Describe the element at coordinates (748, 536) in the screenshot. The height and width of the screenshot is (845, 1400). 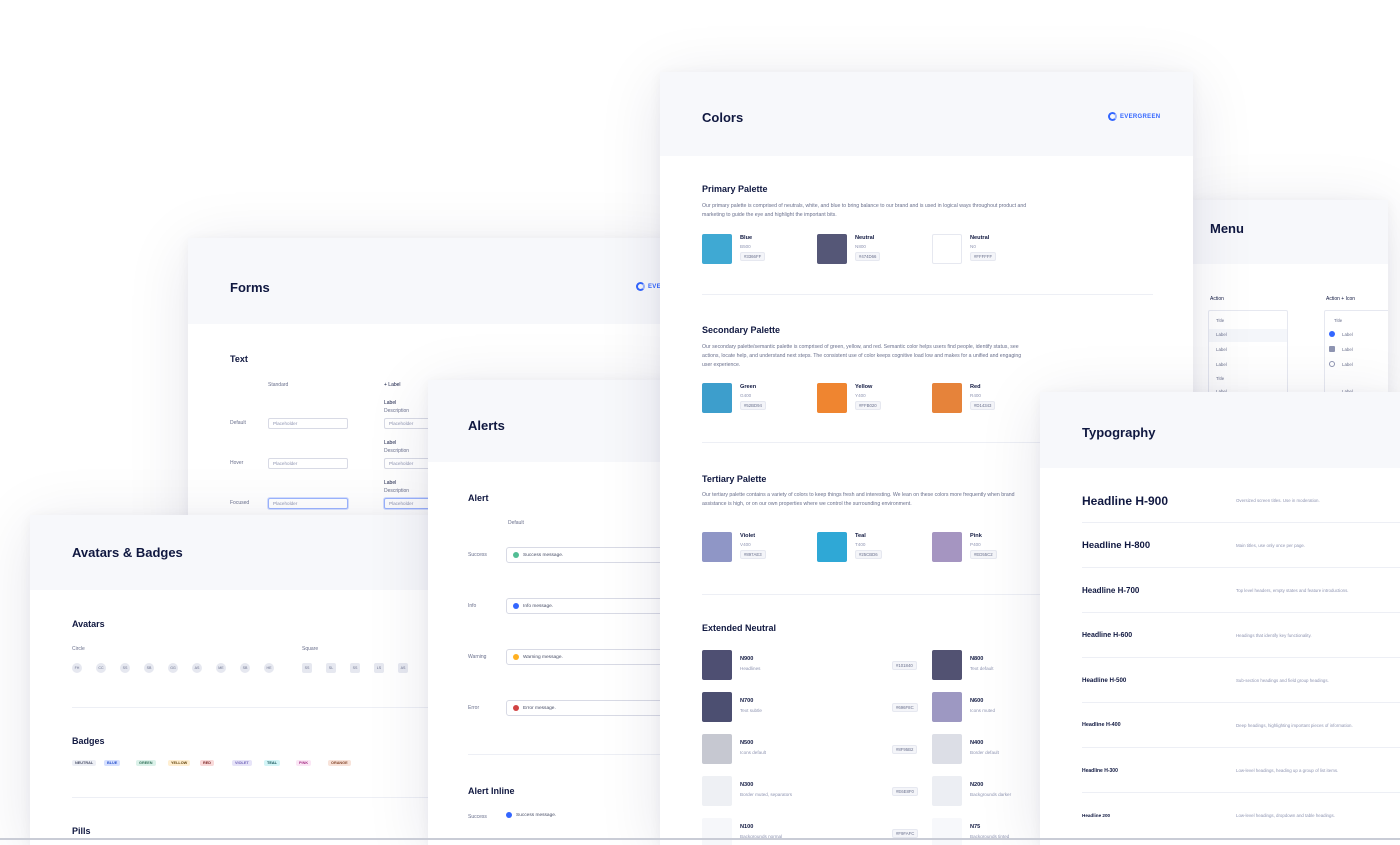
I see `swatch-name: Violet` at that location.